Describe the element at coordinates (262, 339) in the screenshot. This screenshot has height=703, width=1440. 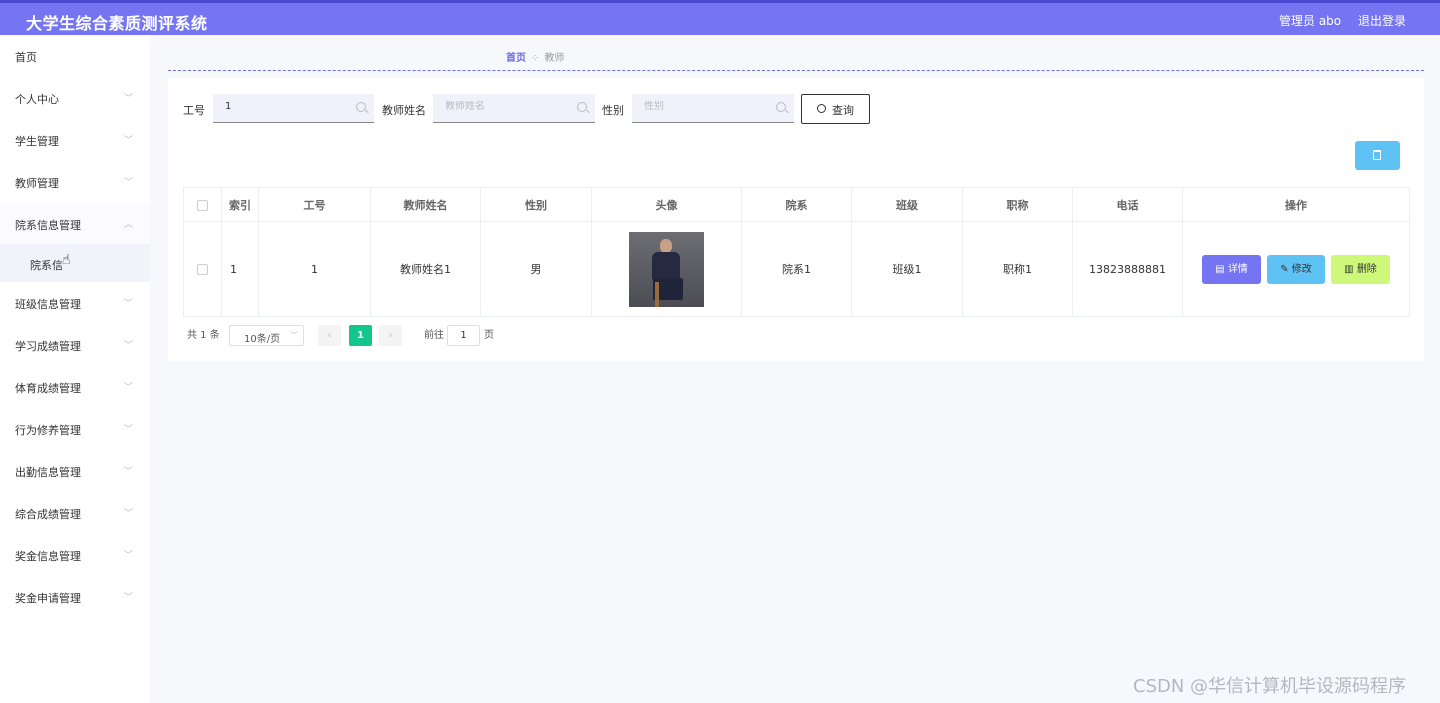
I see `page-size-value: 10条/页` at that location.